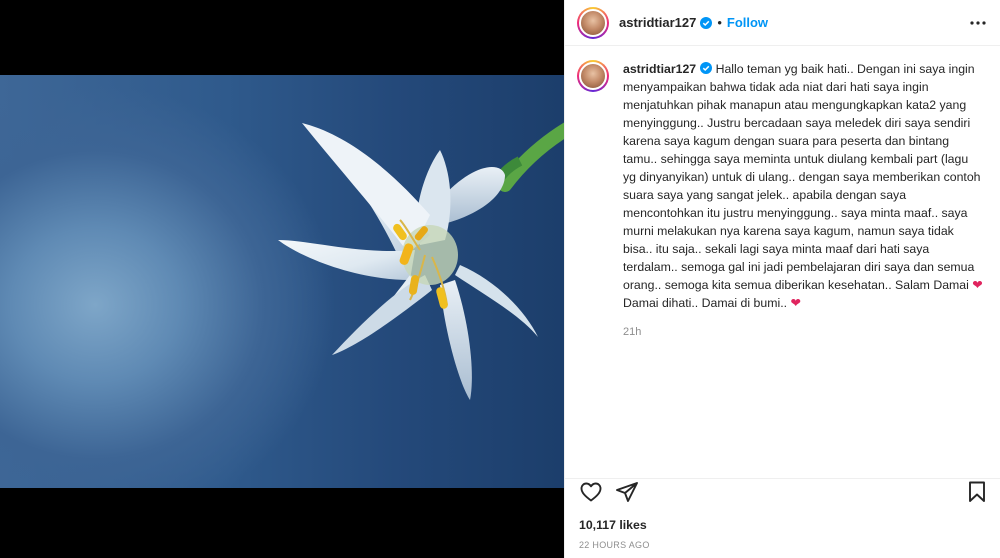  What do you see at coordinates (747, 22) in the screenshot?
I see `follow-button: Follow` at bounding box center [747, 22].